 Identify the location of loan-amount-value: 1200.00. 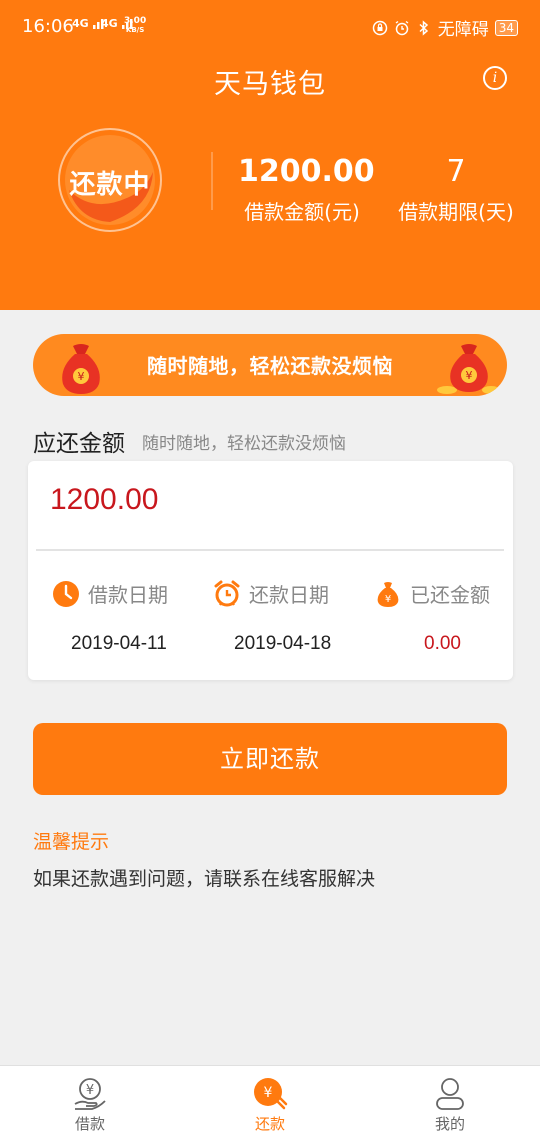
(306, 171).